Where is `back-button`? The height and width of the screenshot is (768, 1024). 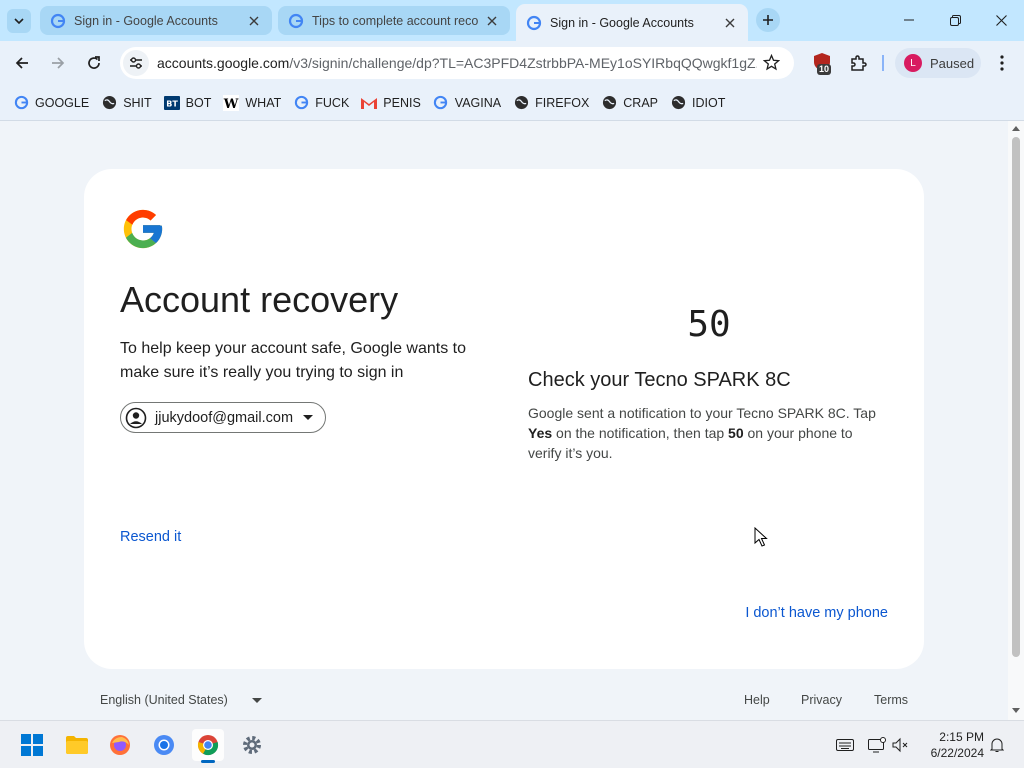
back-button is located at coordinates (22, 63).